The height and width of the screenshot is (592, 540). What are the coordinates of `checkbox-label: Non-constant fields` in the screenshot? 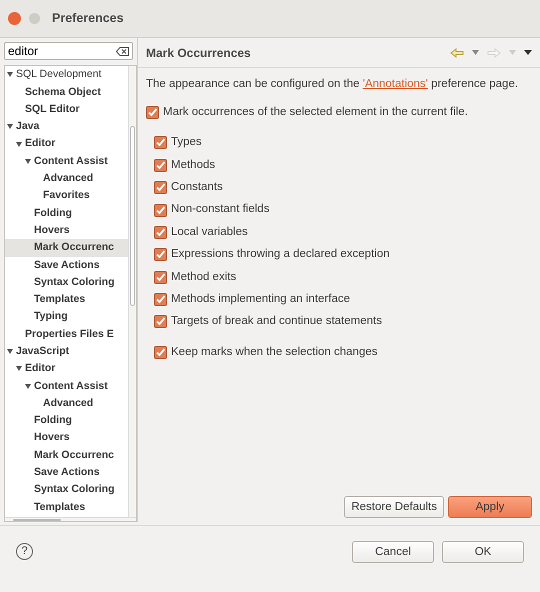 It's located at (220, 210).